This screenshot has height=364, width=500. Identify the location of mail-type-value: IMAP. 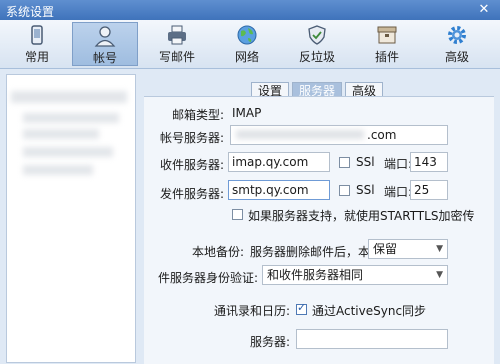
(247, 113).